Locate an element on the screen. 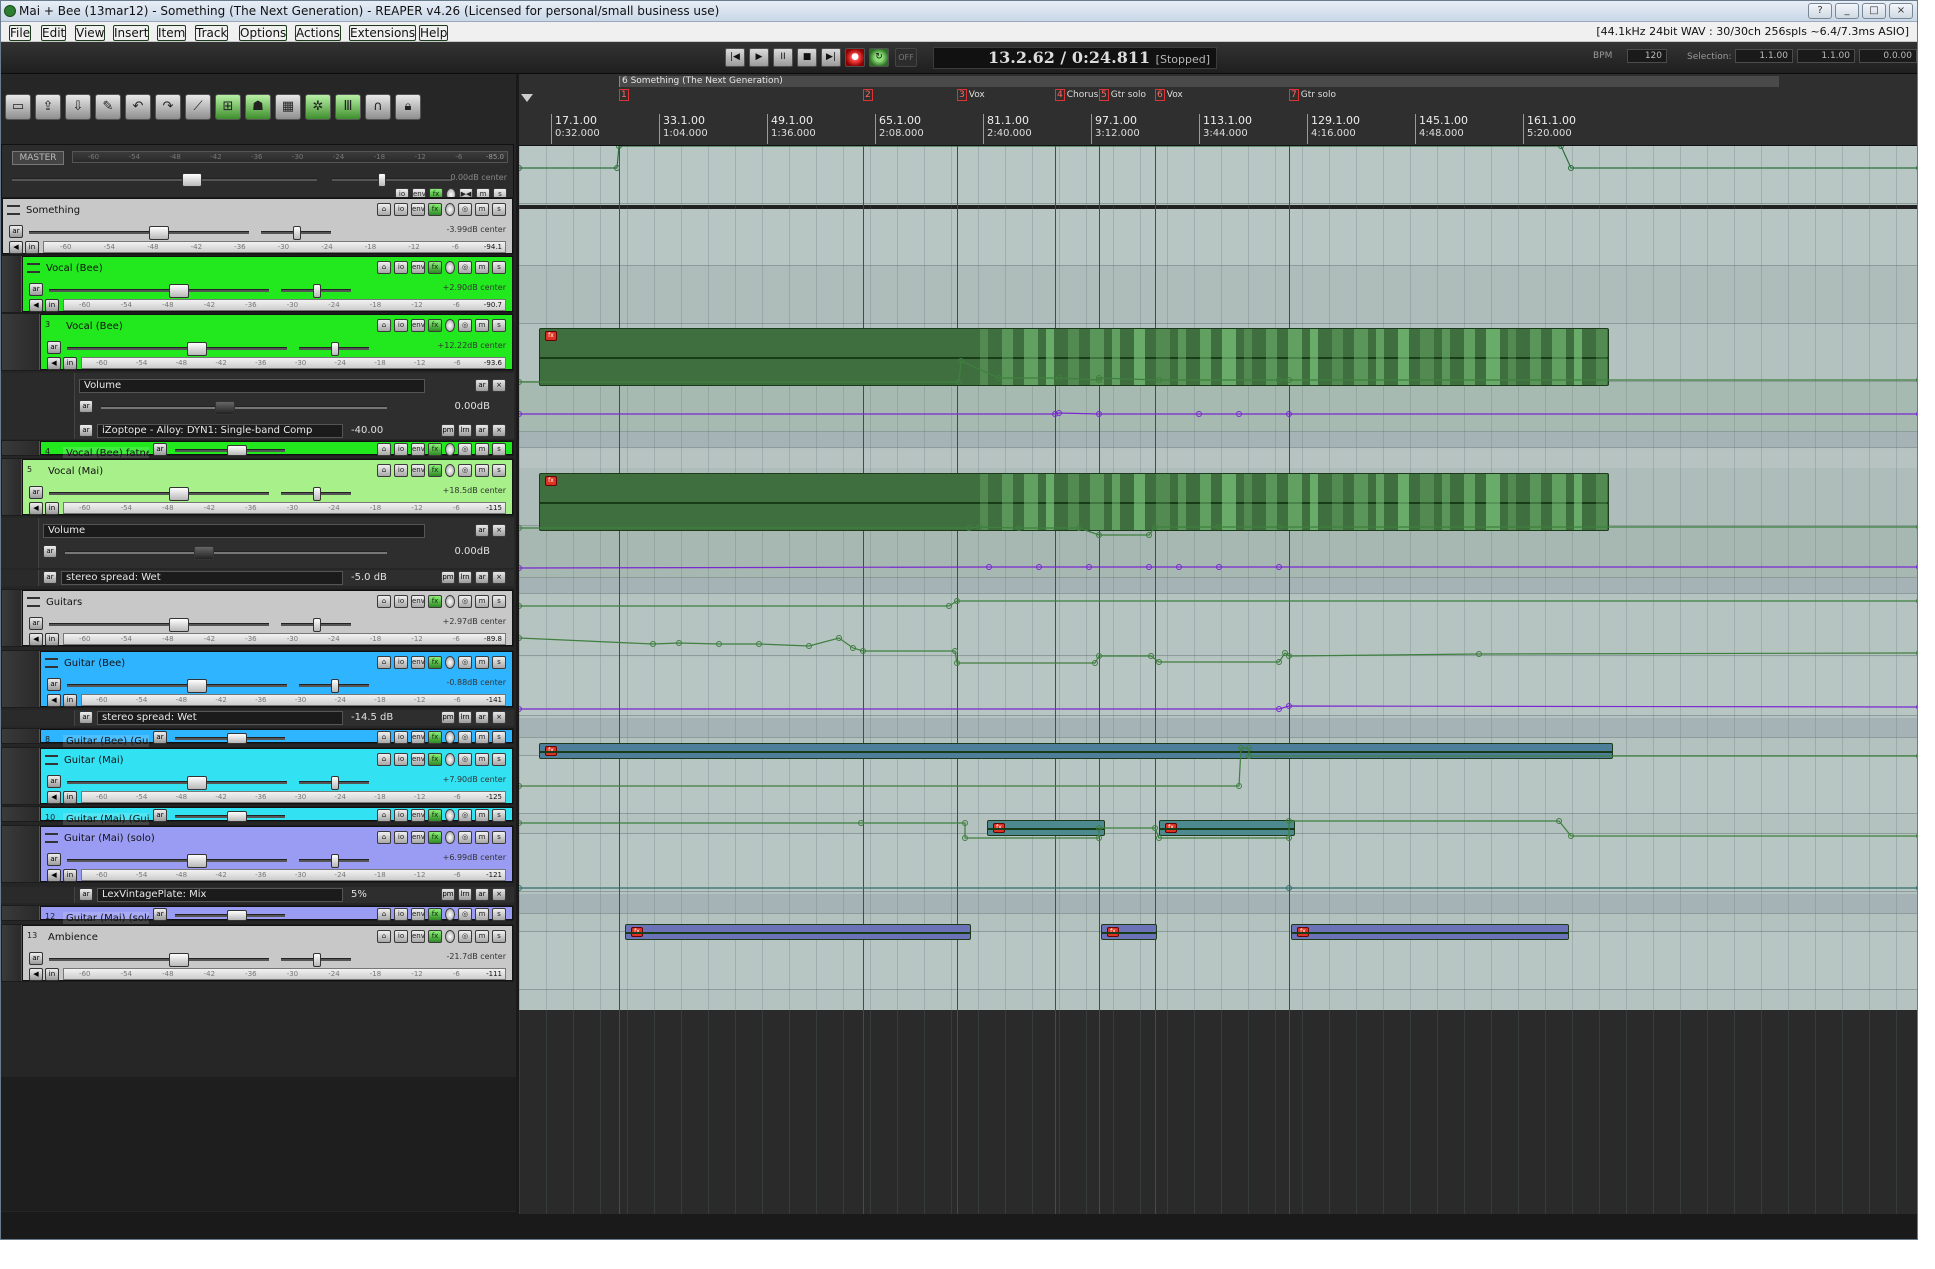 The image size is (1935, 1269). marker-3: 3 Vox is located at coordinates (971, 95).